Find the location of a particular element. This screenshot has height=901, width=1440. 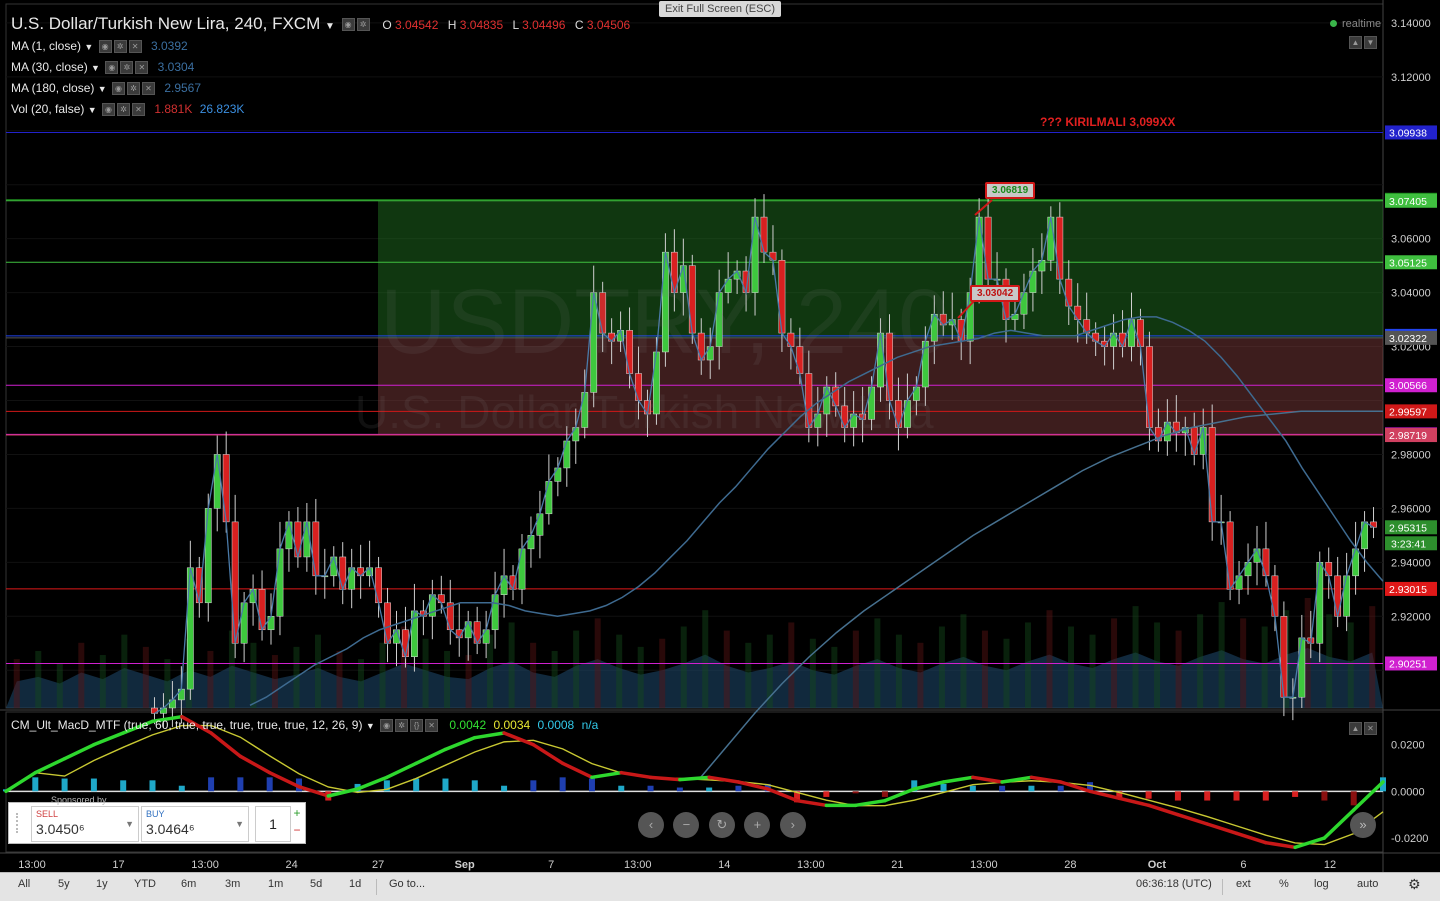

buy-button: BUY 3.0464⁶ ▼ is located at coordinates (195, 824).